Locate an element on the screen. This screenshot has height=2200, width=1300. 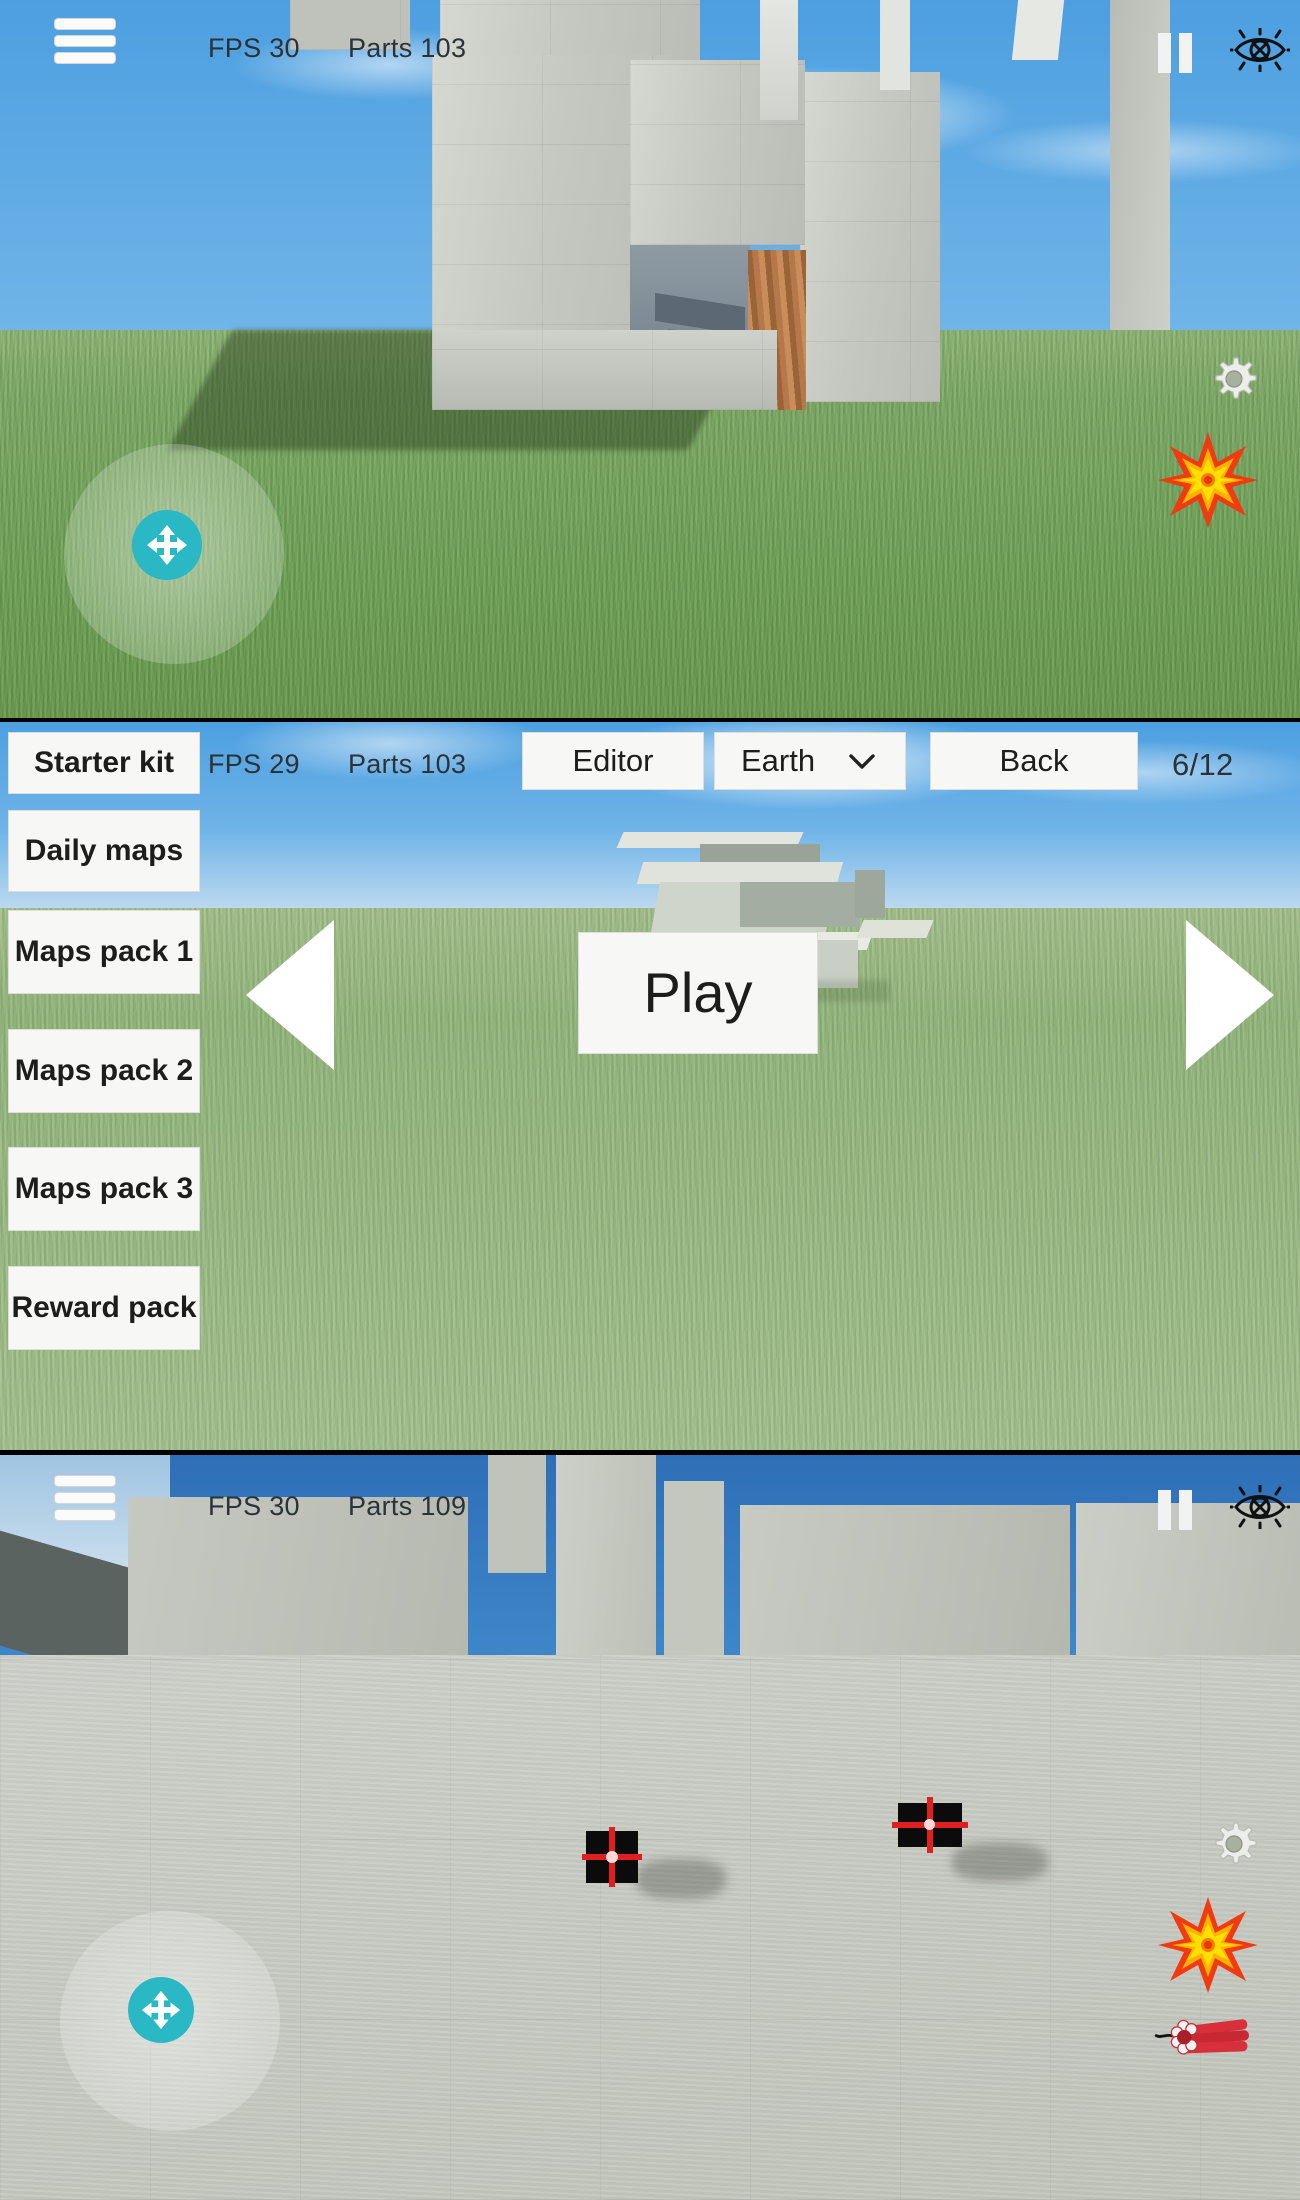
background-pillar-right is located at coordinates (1038, 30).